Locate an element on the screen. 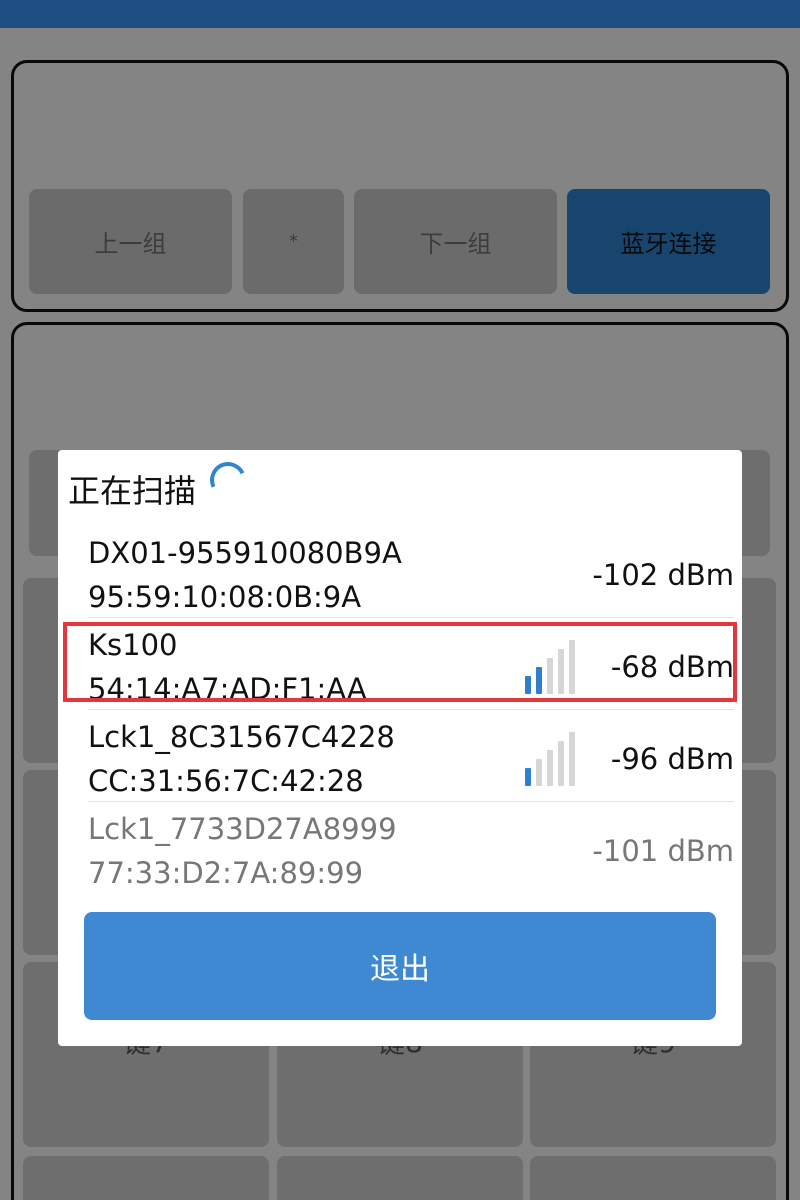  app-top-bar is located at coordinates (400, 14).